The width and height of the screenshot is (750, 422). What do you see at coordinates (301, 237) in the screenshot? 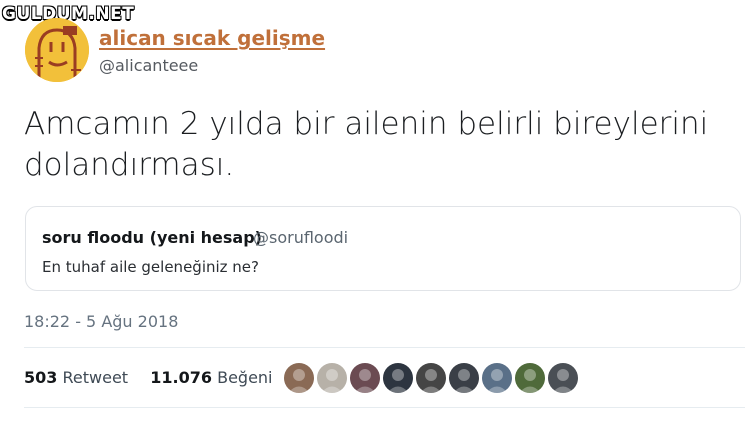
I see `quoted-handle: @sorufloodi` at bounding box center [301, 237].